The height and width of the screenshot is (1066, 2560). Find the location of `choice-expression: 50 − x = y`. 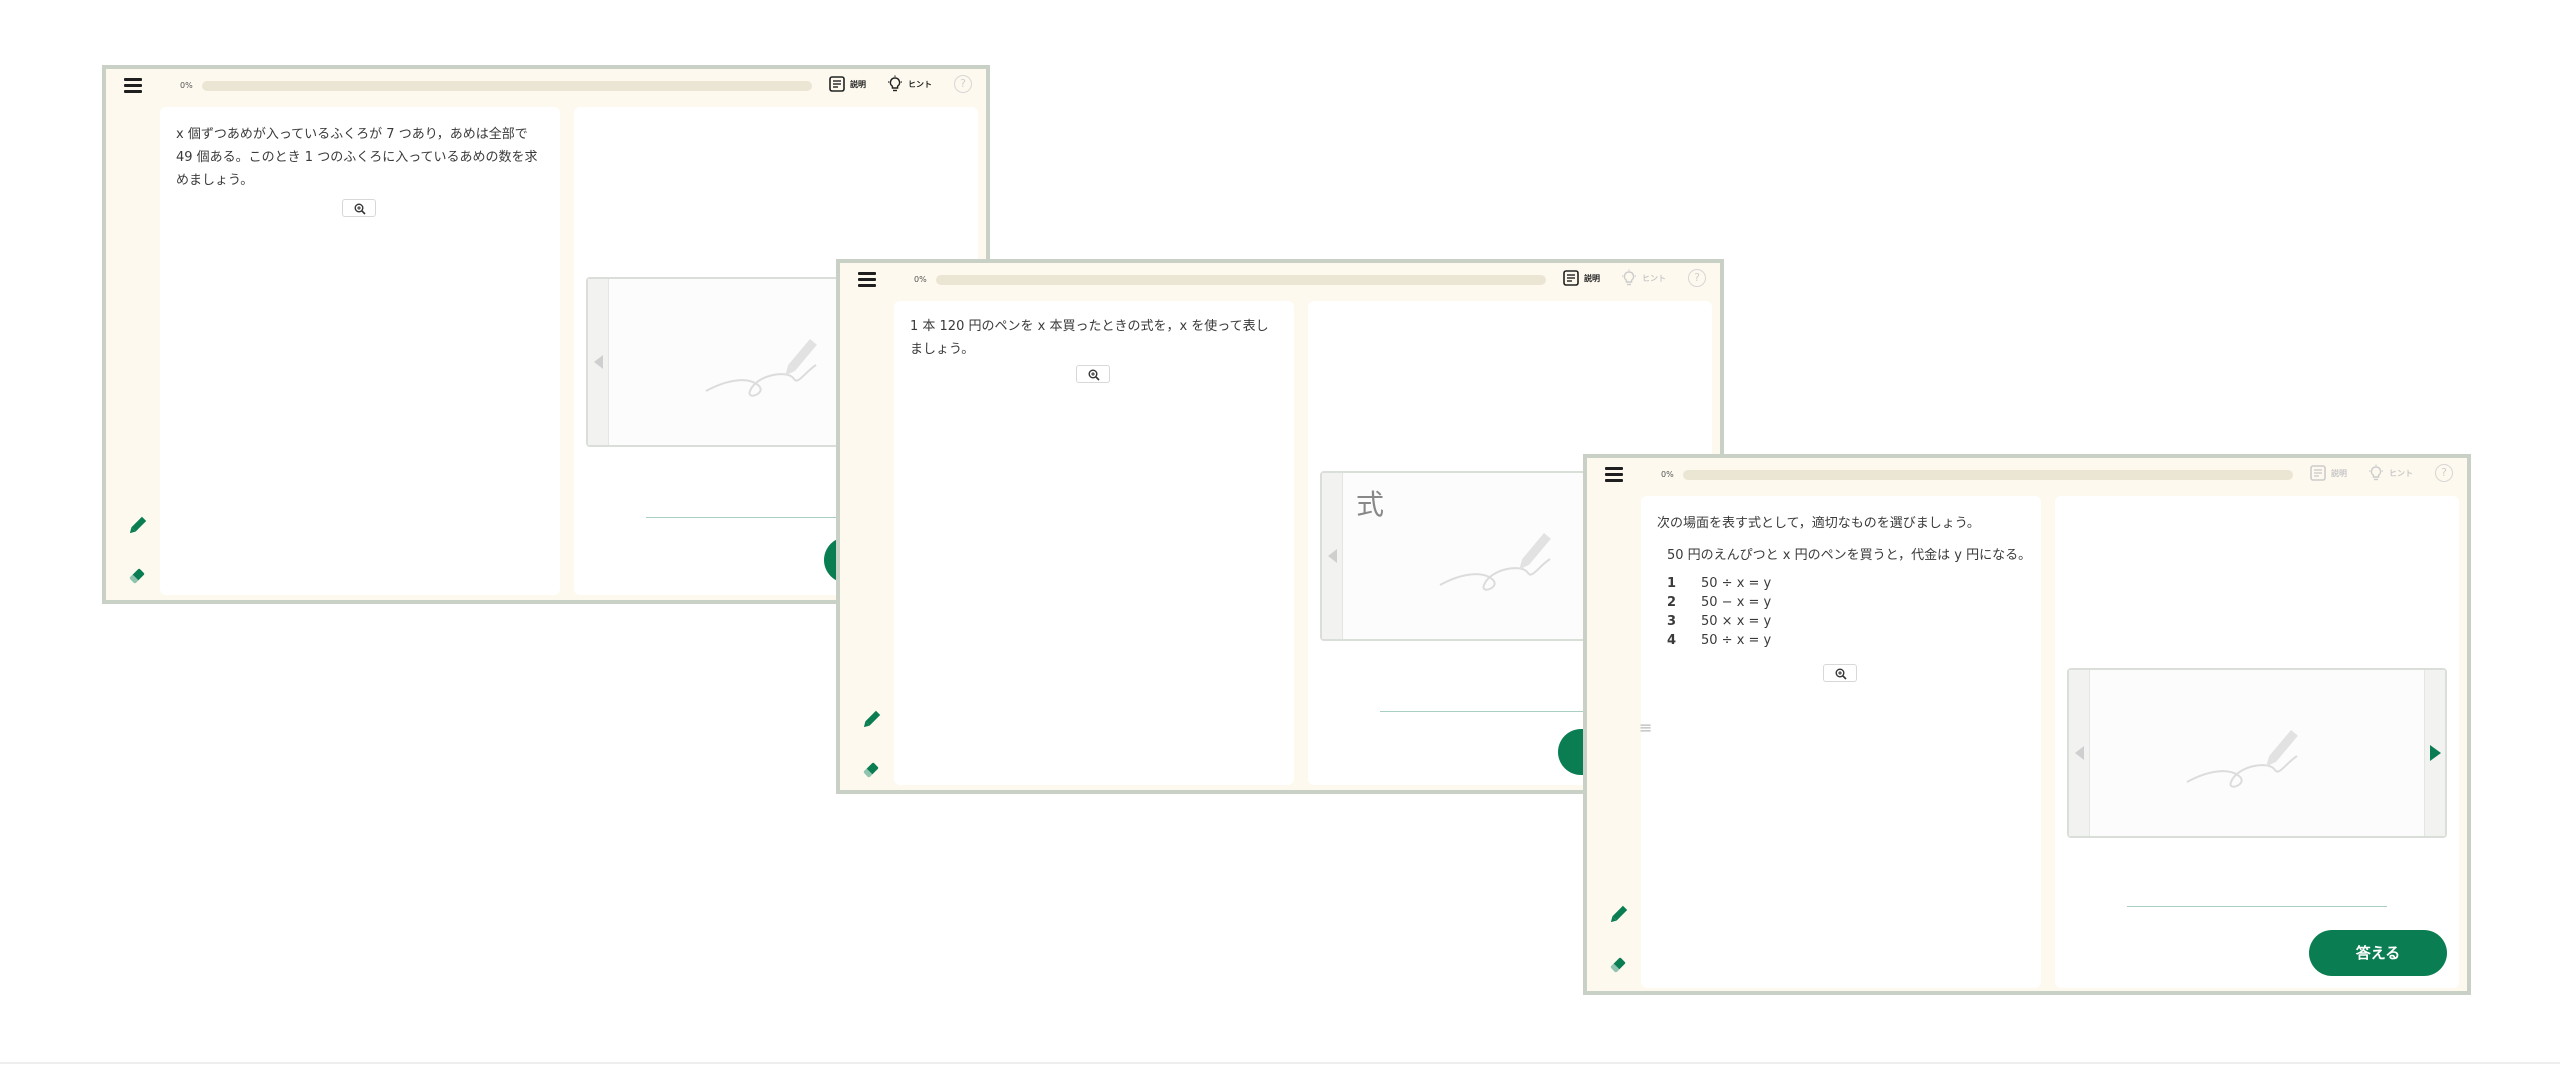

choice-expression: 50 − x = y is located at coordinates (1736, 602).